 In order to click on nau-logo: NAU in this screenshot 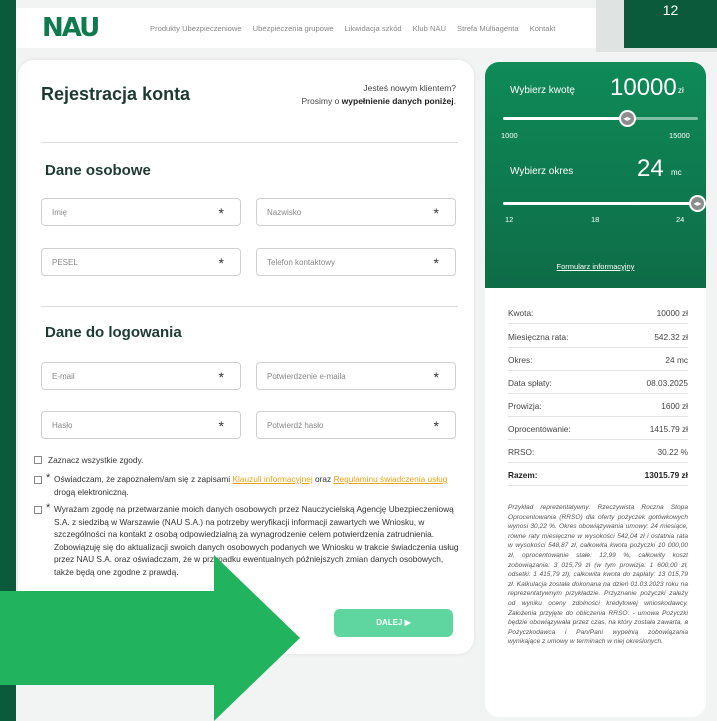, I will do `click(87, 28)`.